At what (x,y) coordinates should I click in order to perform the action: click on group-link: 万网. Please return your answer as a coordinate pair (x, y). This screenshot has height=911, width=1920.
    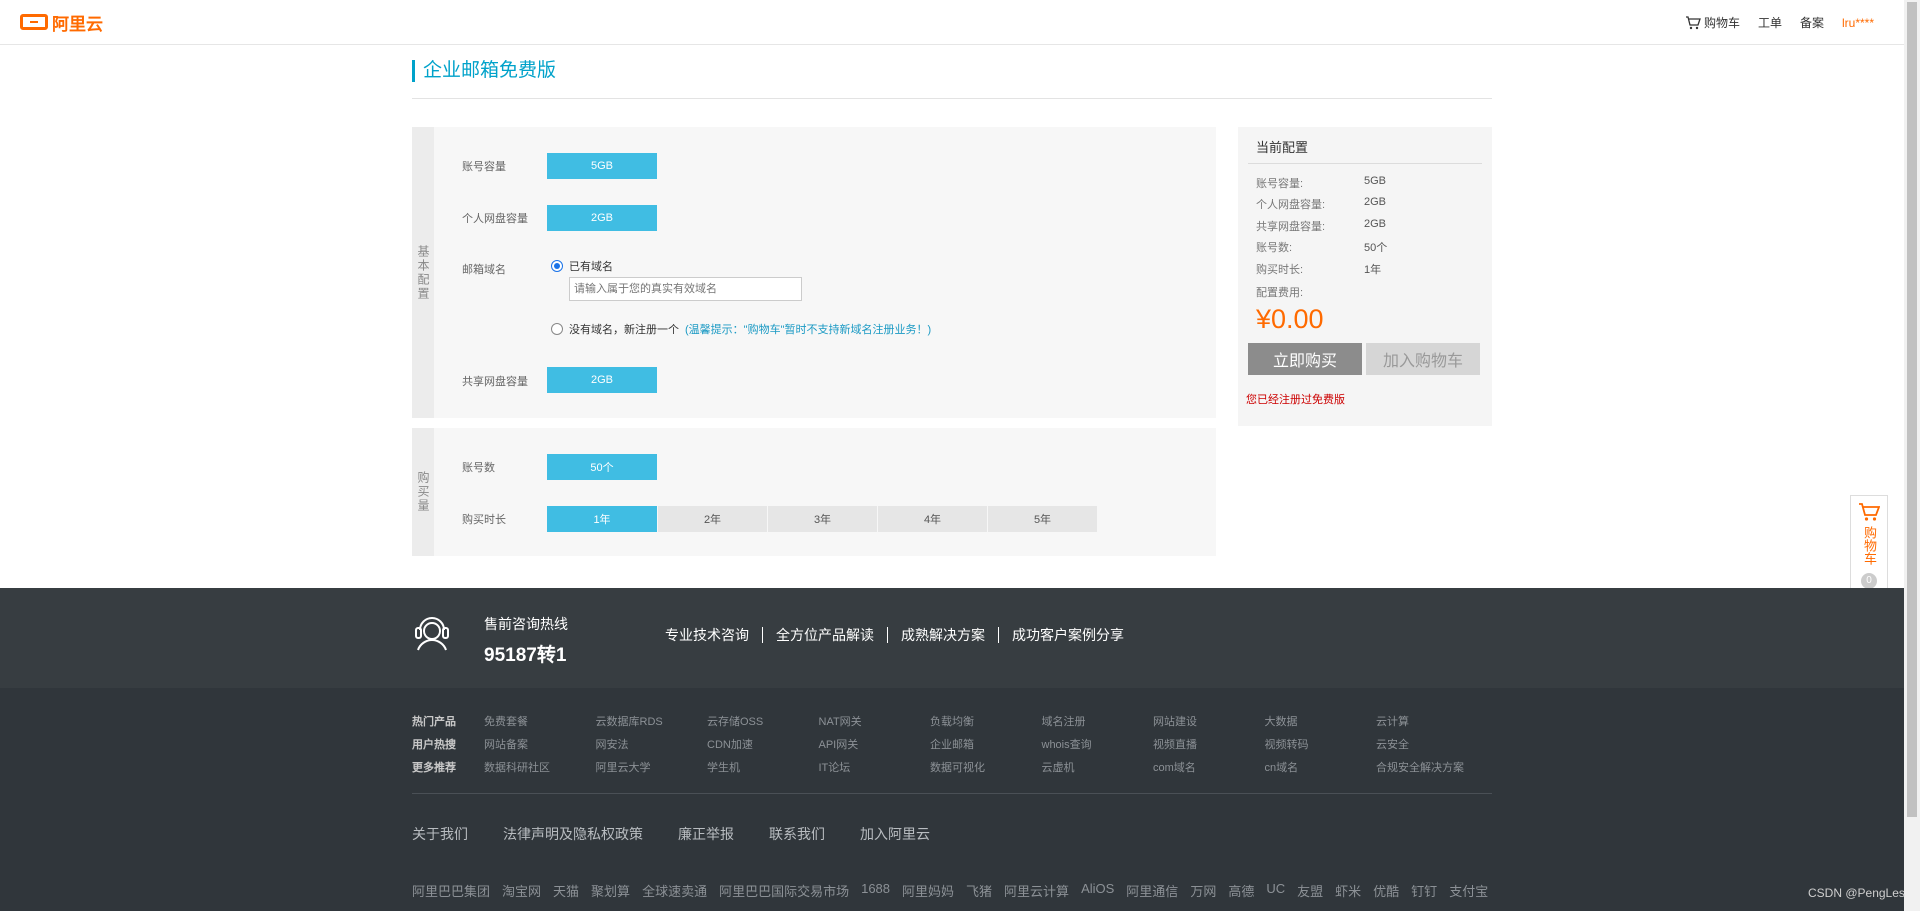
    Looking at the image, I should click on (1203, 890).